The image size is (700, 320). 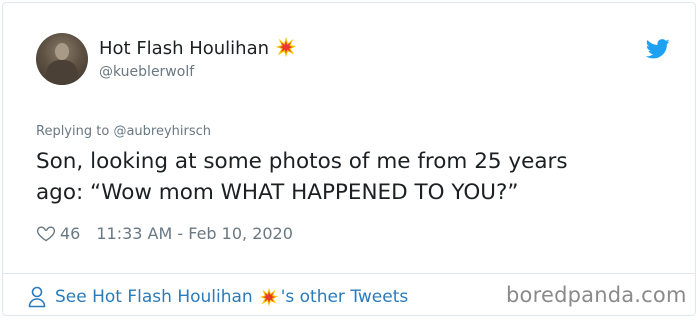 What do you see at coordinates (162, 131) in the screenshot?
I see `replying-to-handle: @aubreyhirsch` at bounding box center [162, 131].